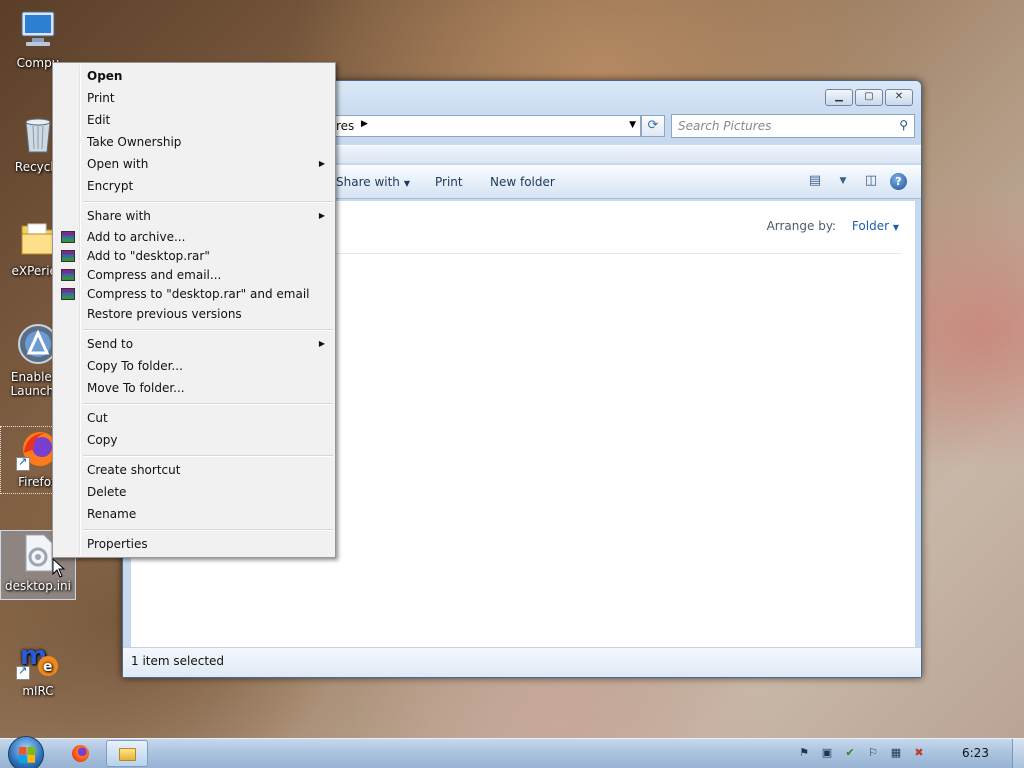  Describe the element at coordinates (198, 294) in the screenshot. I see `menu-item-label: Compress to "desktop.rar" and email` at that location.